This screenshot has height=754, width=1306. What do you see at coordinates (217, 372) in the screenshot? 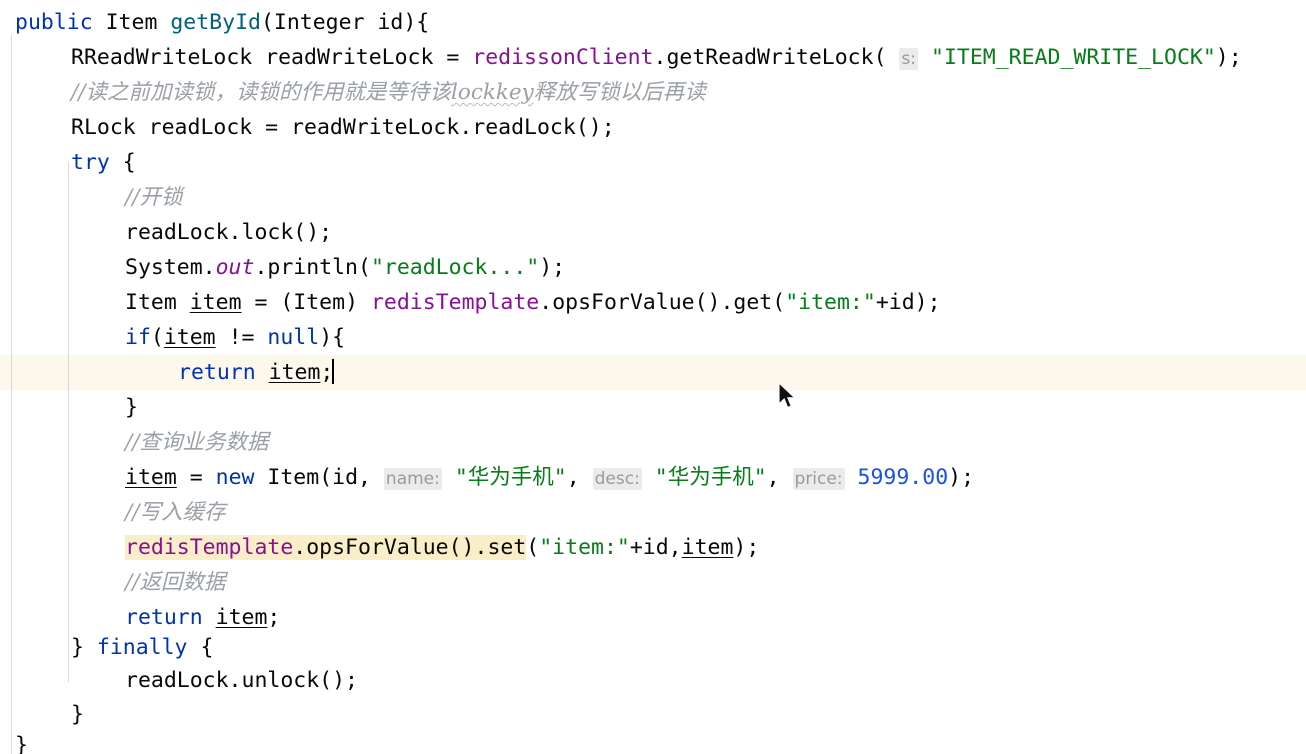
I see `code-token-kw: return` at bounding box center [217, 372].